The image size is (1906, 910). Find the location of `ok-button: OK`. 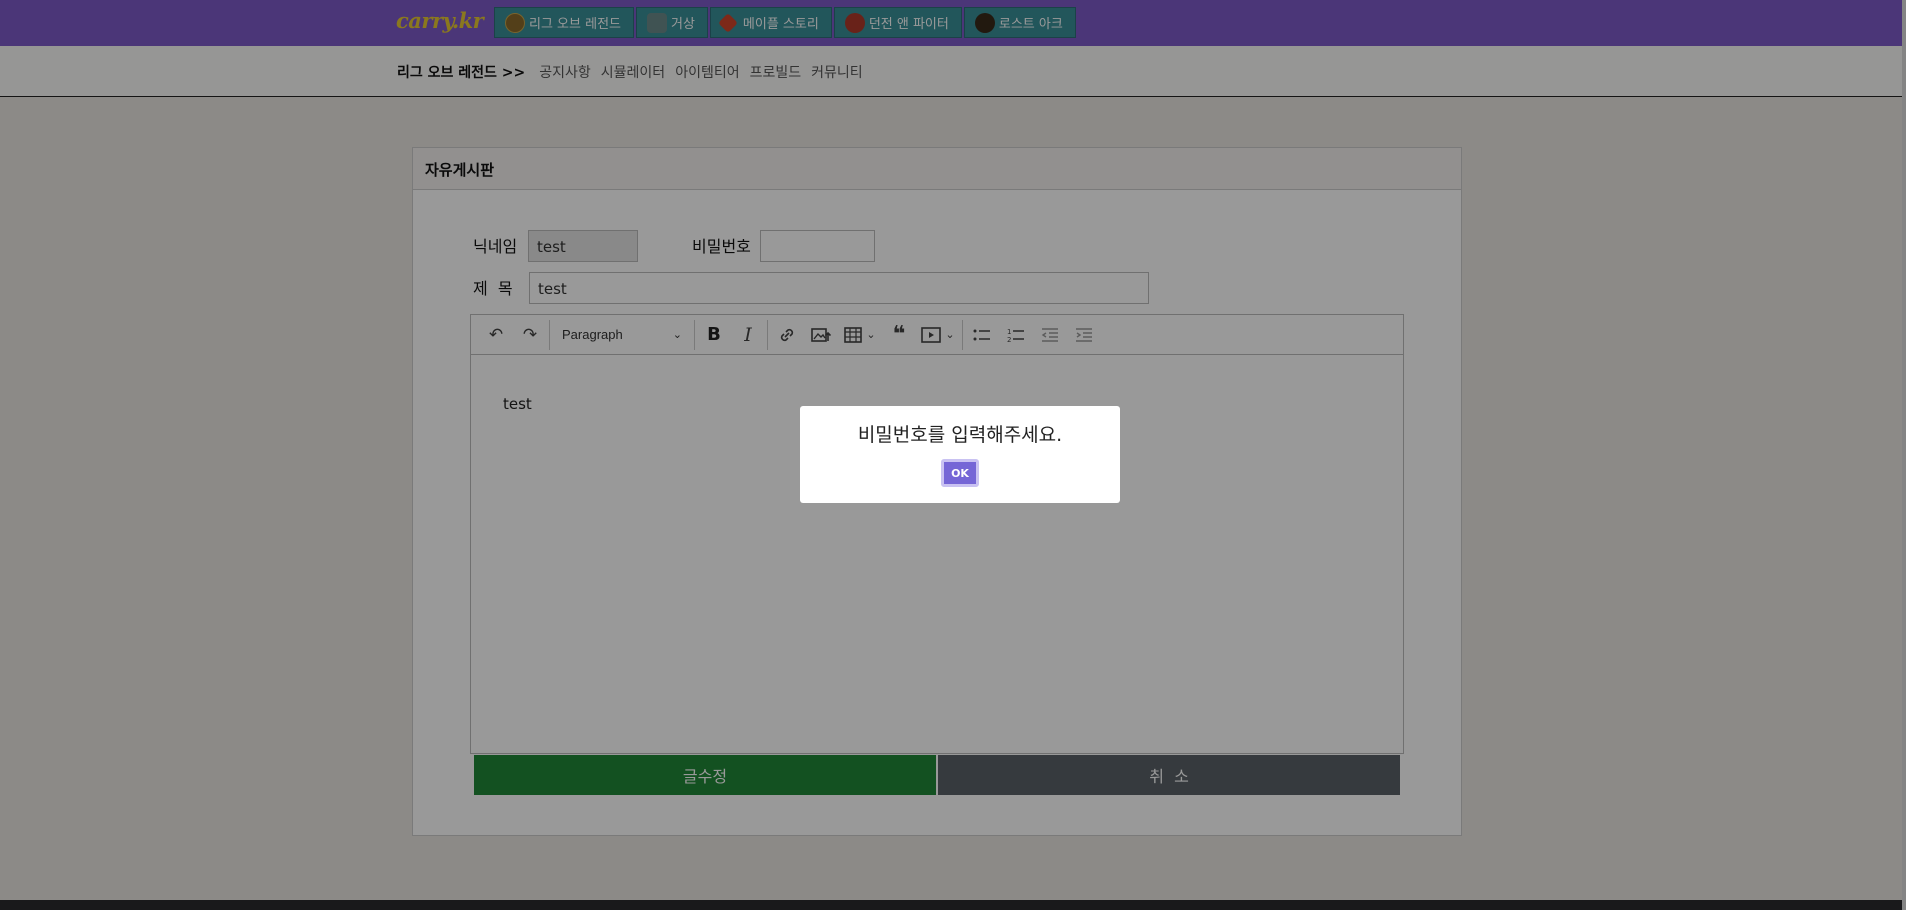

ok-button: OK is located at coordinates (960, 473).